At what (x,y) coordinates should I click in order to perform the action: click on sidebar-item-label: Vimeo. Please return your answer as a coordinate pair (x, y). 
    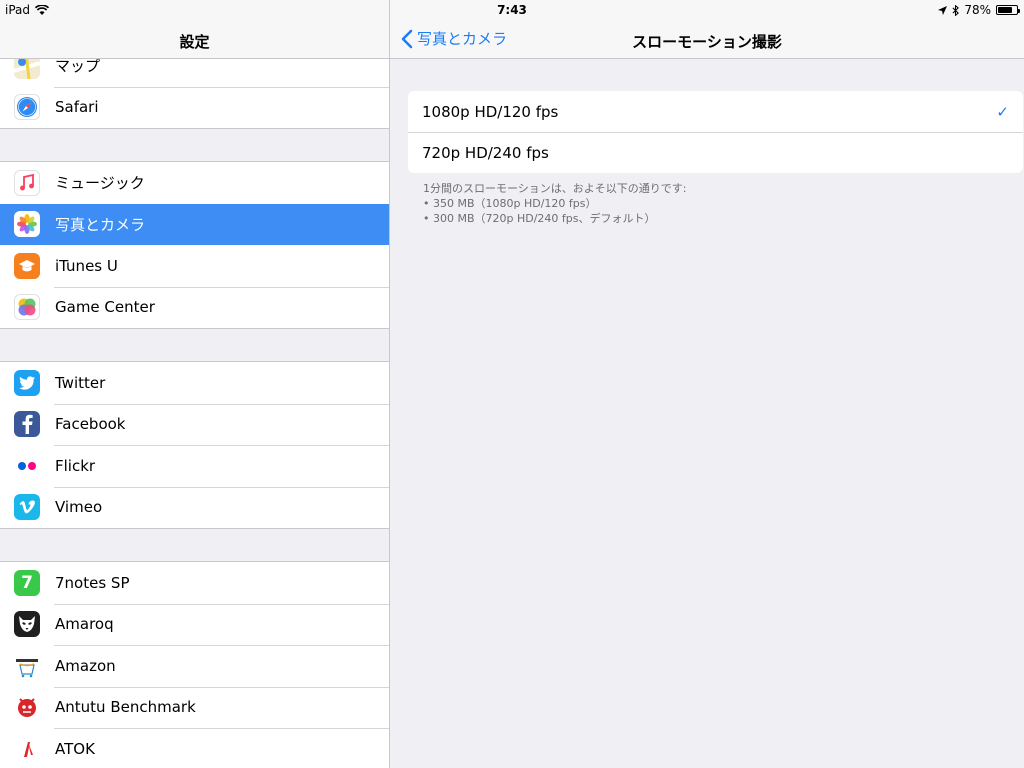
    Looking at the image, I should click on (79, 507).